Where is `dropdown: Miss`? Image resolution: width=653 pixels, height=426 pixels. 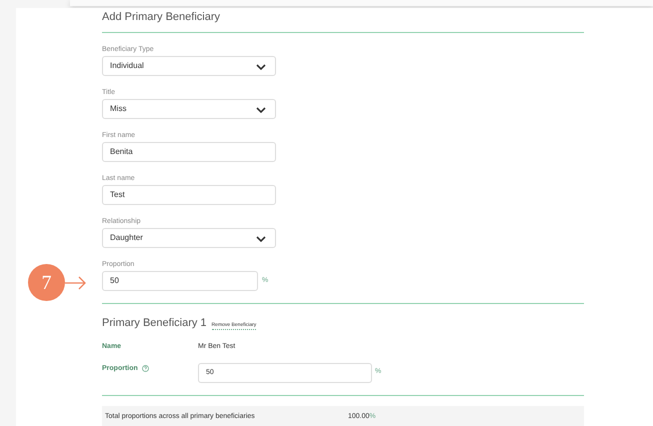 dropdown: Miss is located at coordinates (189, 109).